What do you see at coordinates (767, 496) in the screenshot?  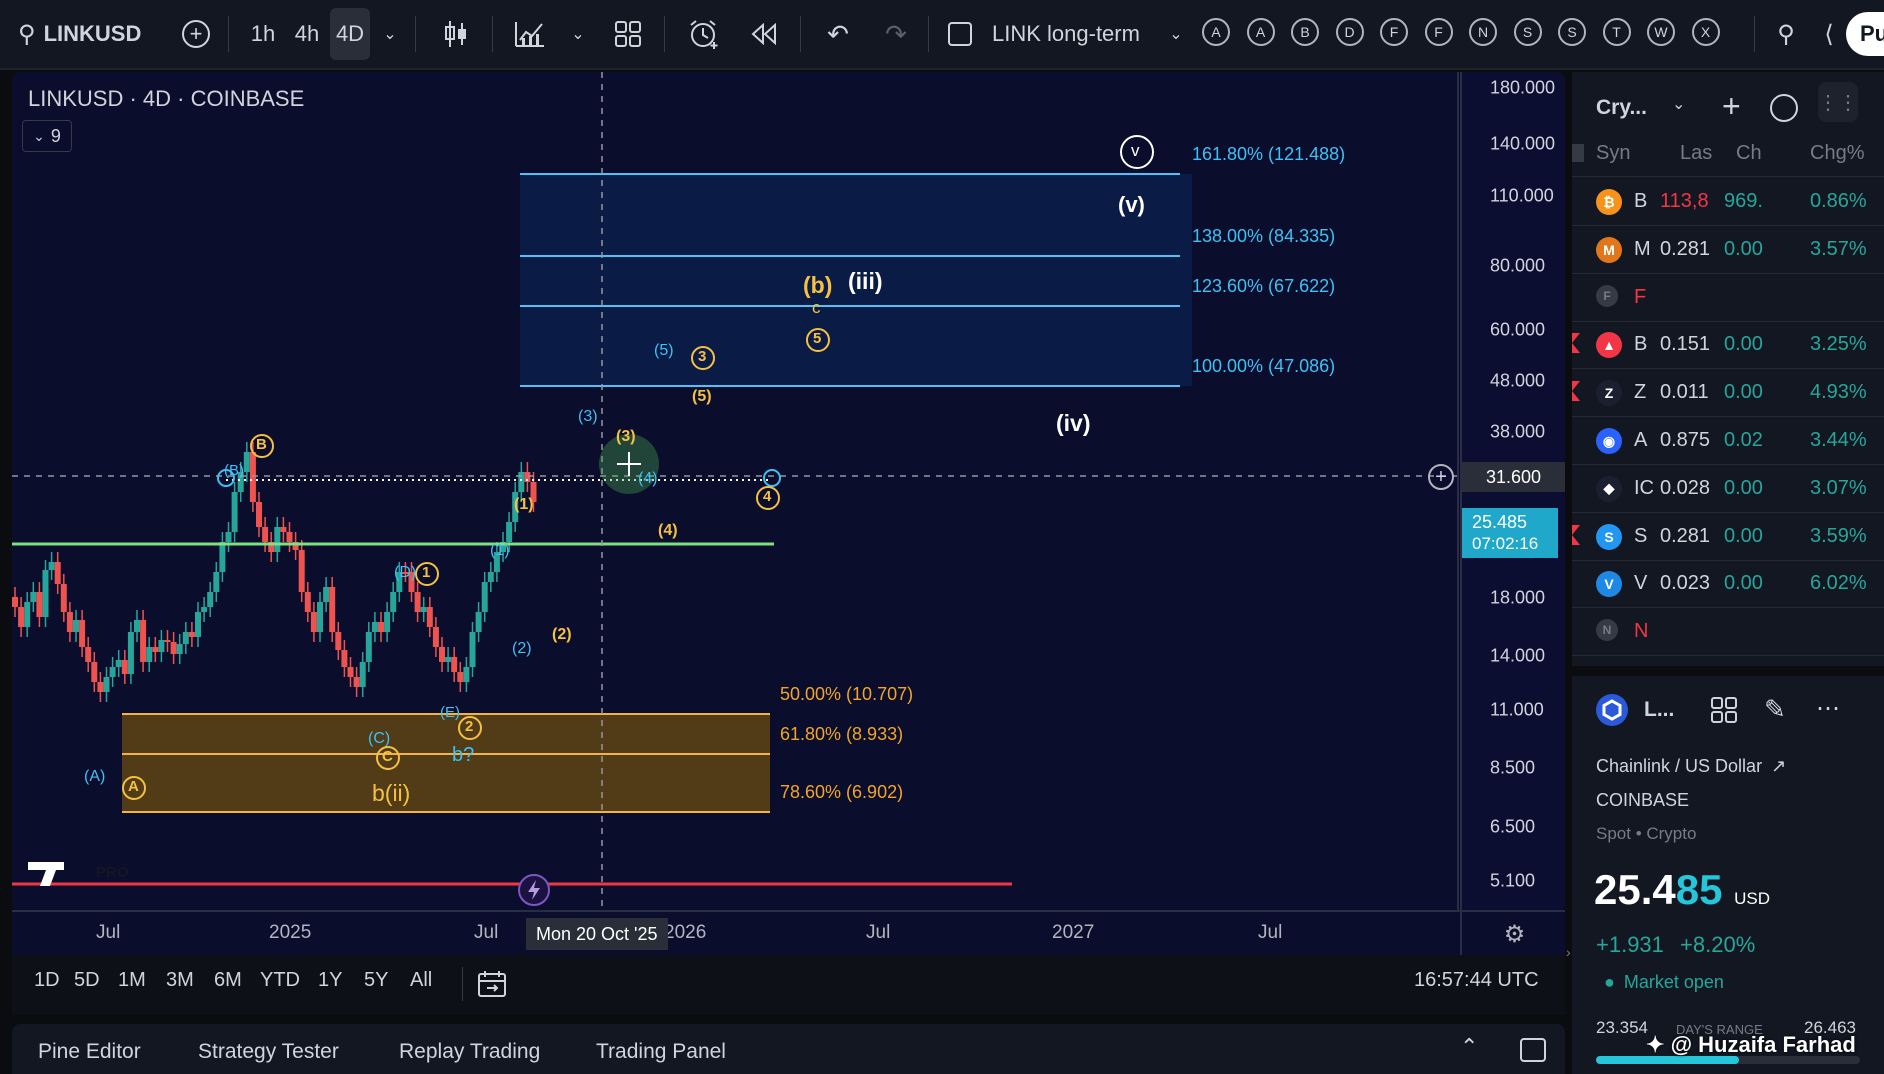 I see `wave-label-4-circle: 4` at bounding box center [767, 496].